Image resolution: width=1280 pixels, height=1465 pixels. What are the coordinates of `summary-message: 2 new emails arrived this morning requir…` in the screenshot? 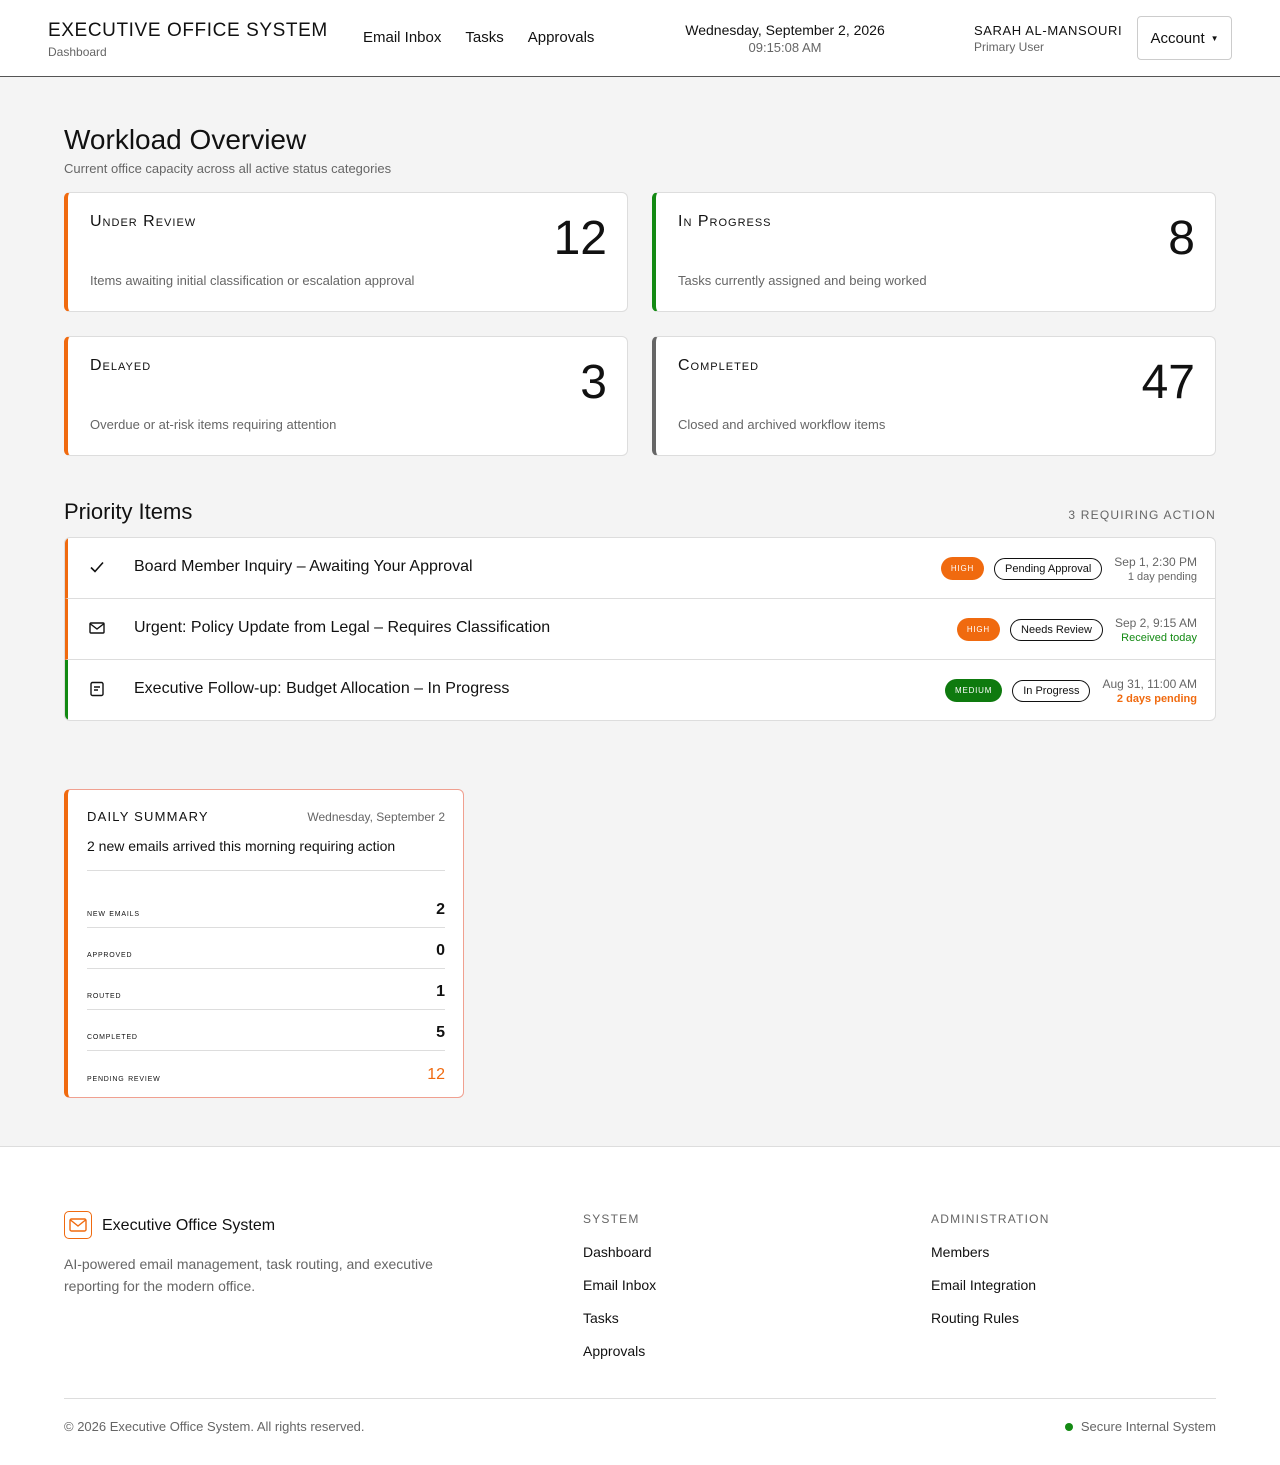 It's located at (241, 846).